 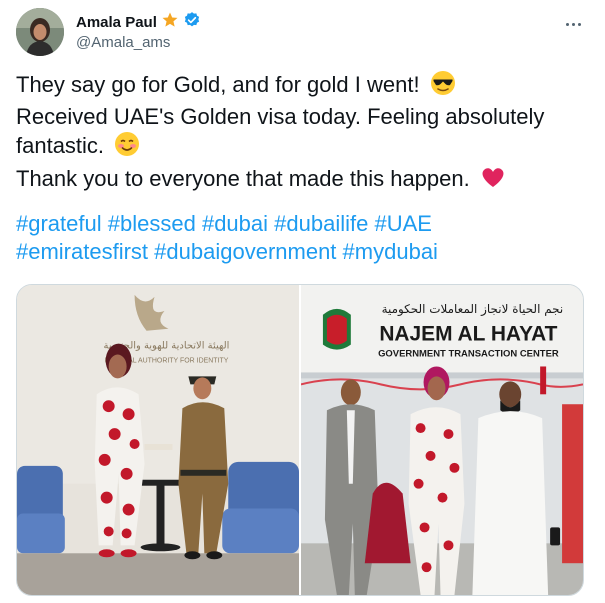 I want to click on tweet-text-line-3: fantastic., so click(x=303, y=147).